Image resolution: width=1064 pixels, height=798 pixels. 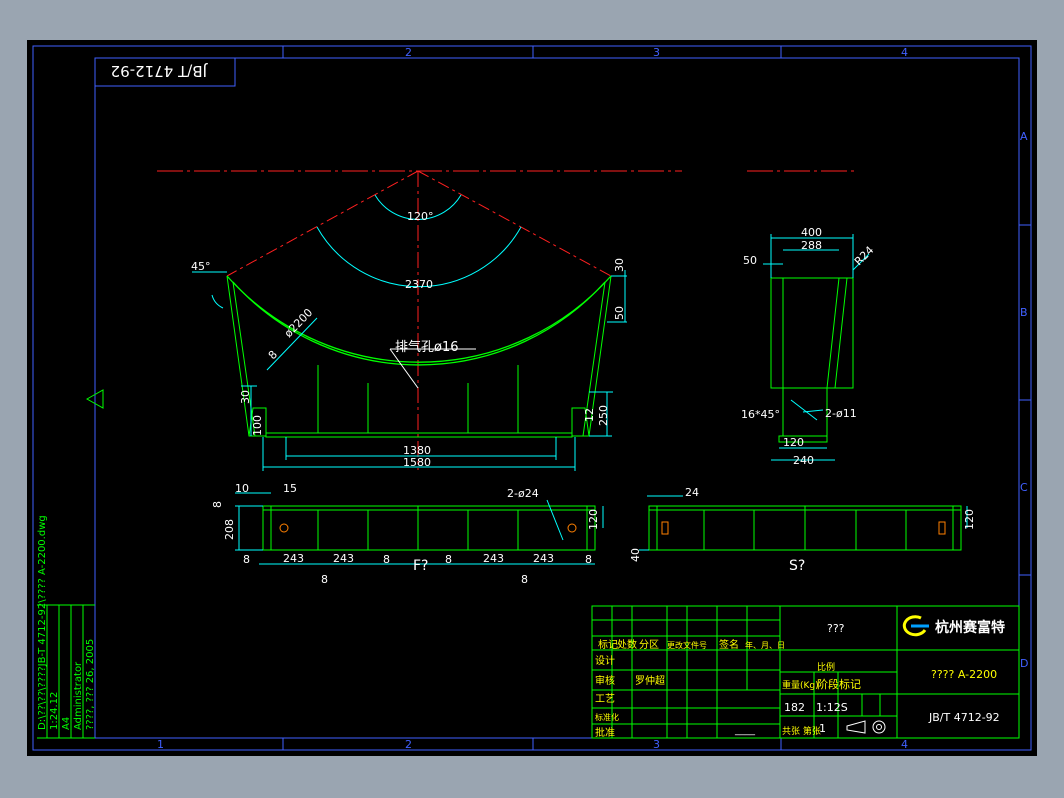 I want to click on weight-label: 重量(Kg), so click(x=800, y=685).